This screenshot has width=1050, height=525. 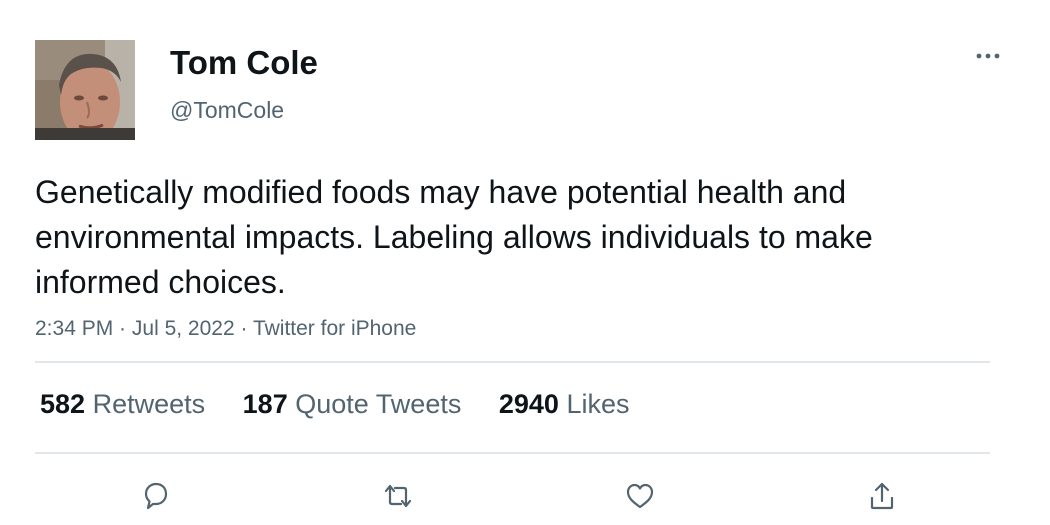 I want to click on quote-tweets-count: 187, so click(x=265, y=404).